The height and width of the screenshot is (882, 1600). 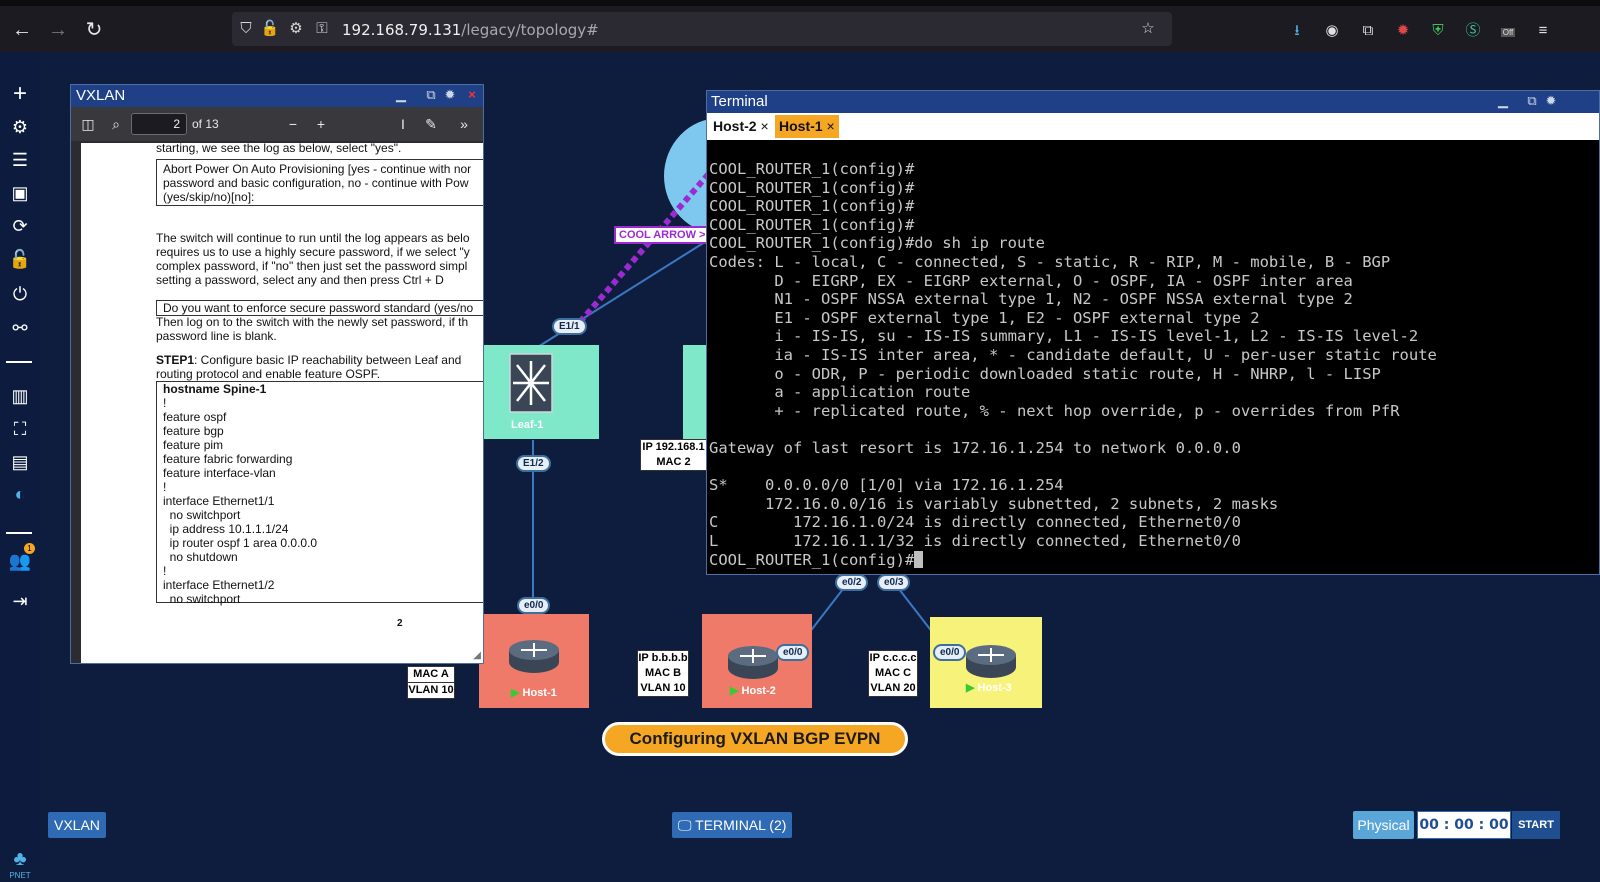 What do you see at coordinates (695, 392) in the screenshot?
I see `leaf2-node-partial` at bounding box center [695, 392].